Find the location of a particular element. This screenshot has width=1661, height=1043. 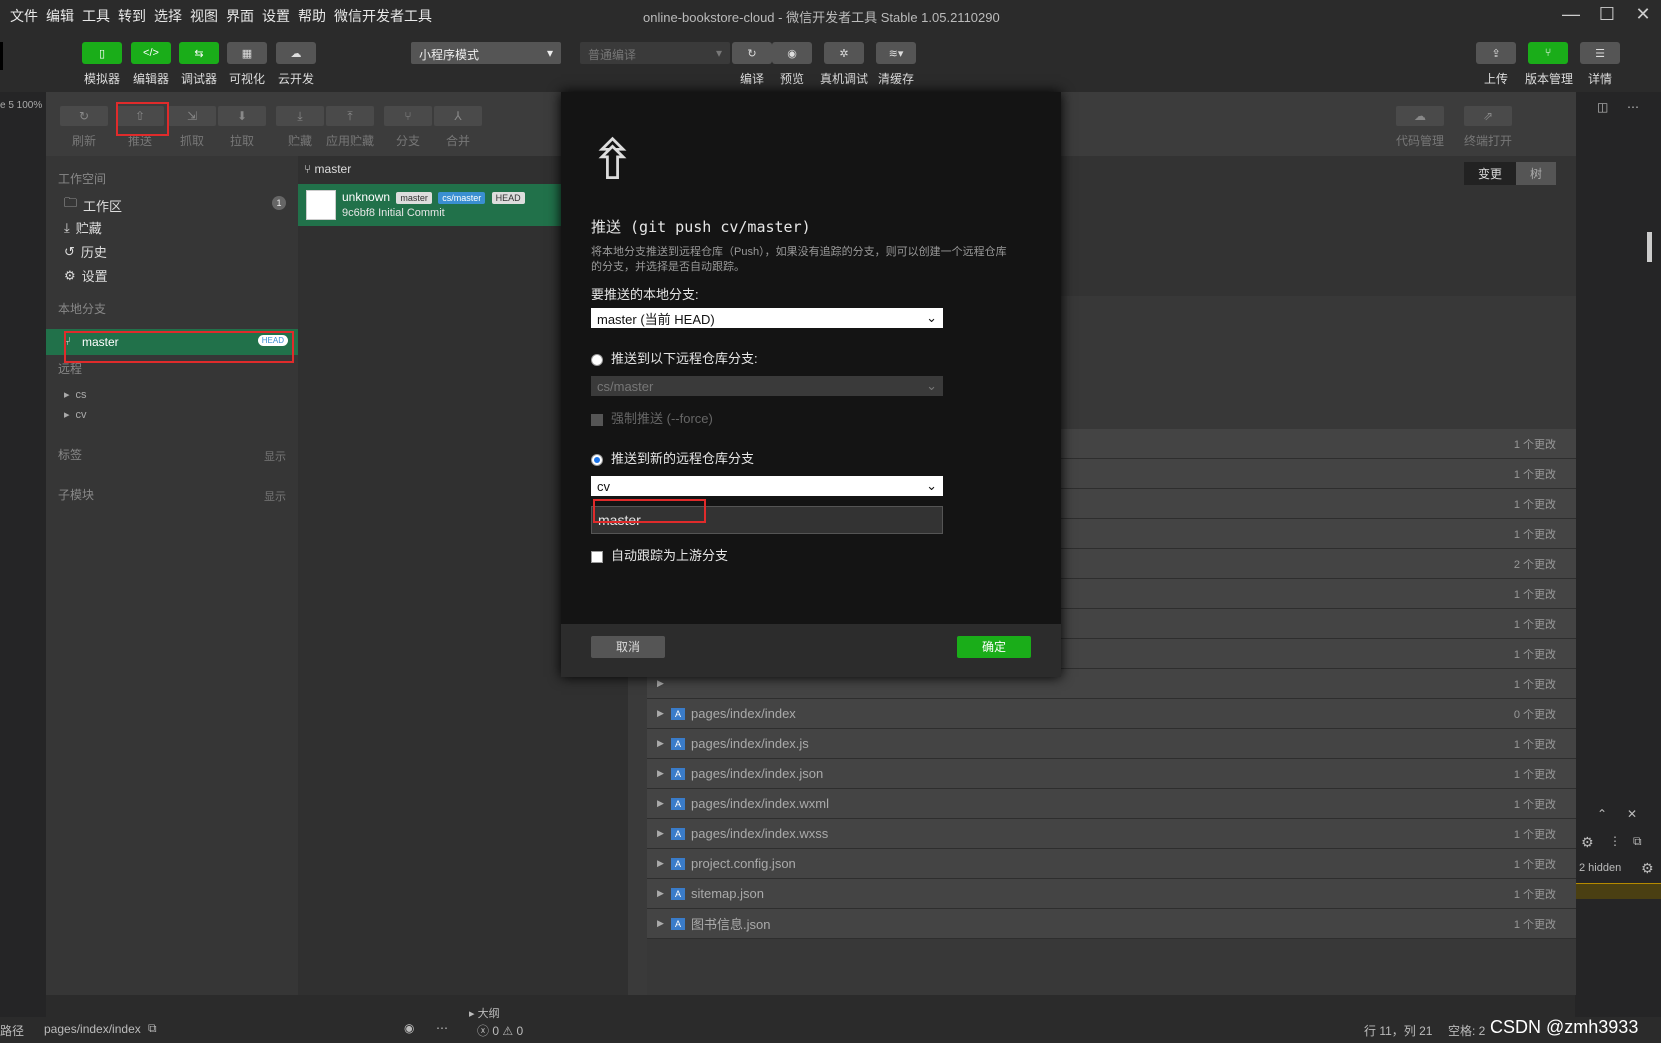

scrollbar is located at coordinates (1649, 247).